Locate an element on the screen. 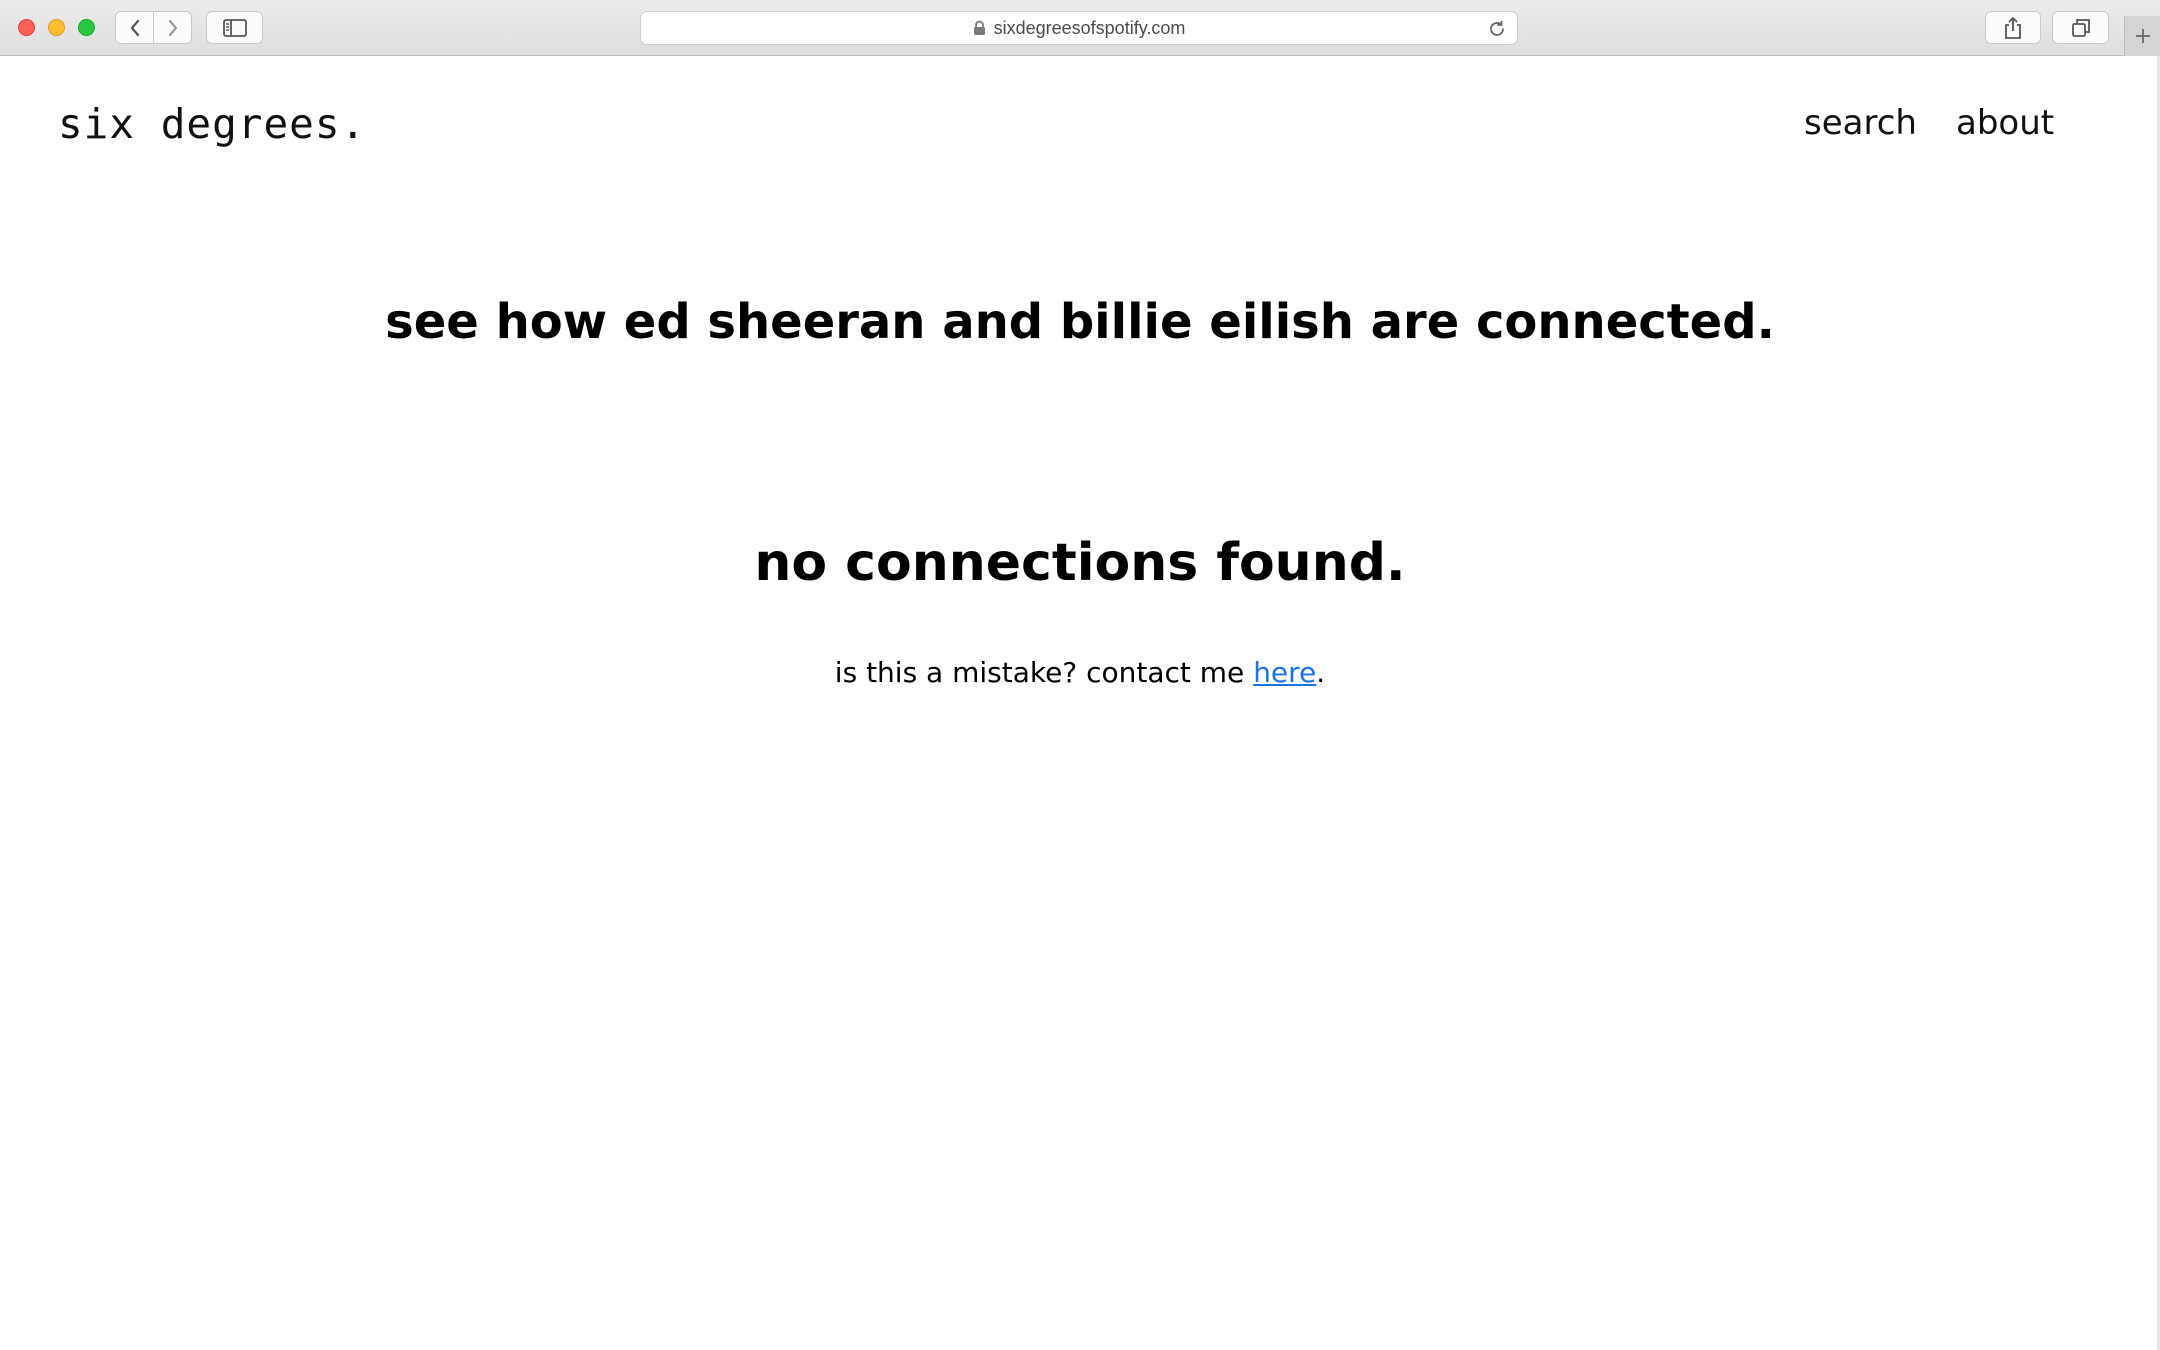 The image size is (2160, 1350). back-button is located at coordinates (134, 27).